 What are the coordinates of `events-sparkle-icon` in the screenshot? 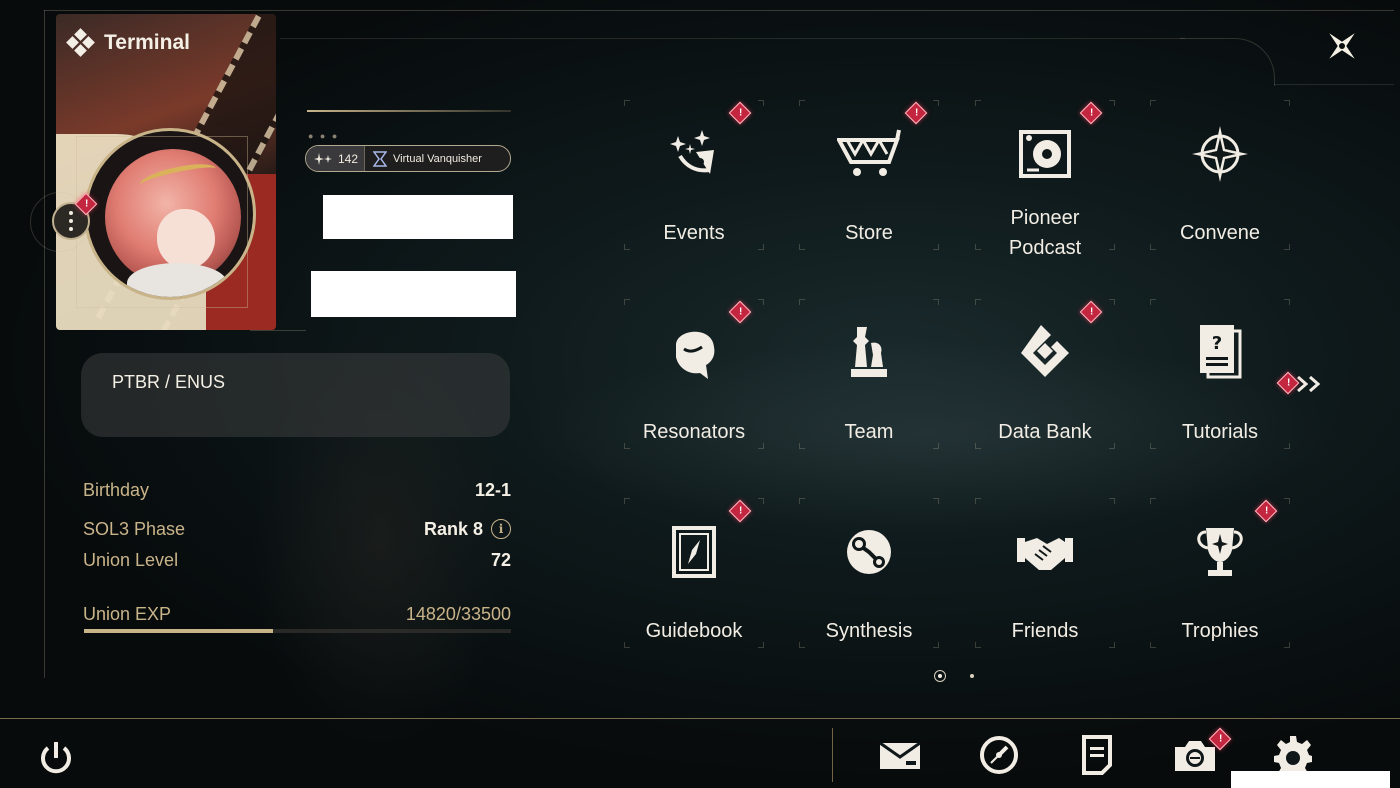 It's located at (692, 152).